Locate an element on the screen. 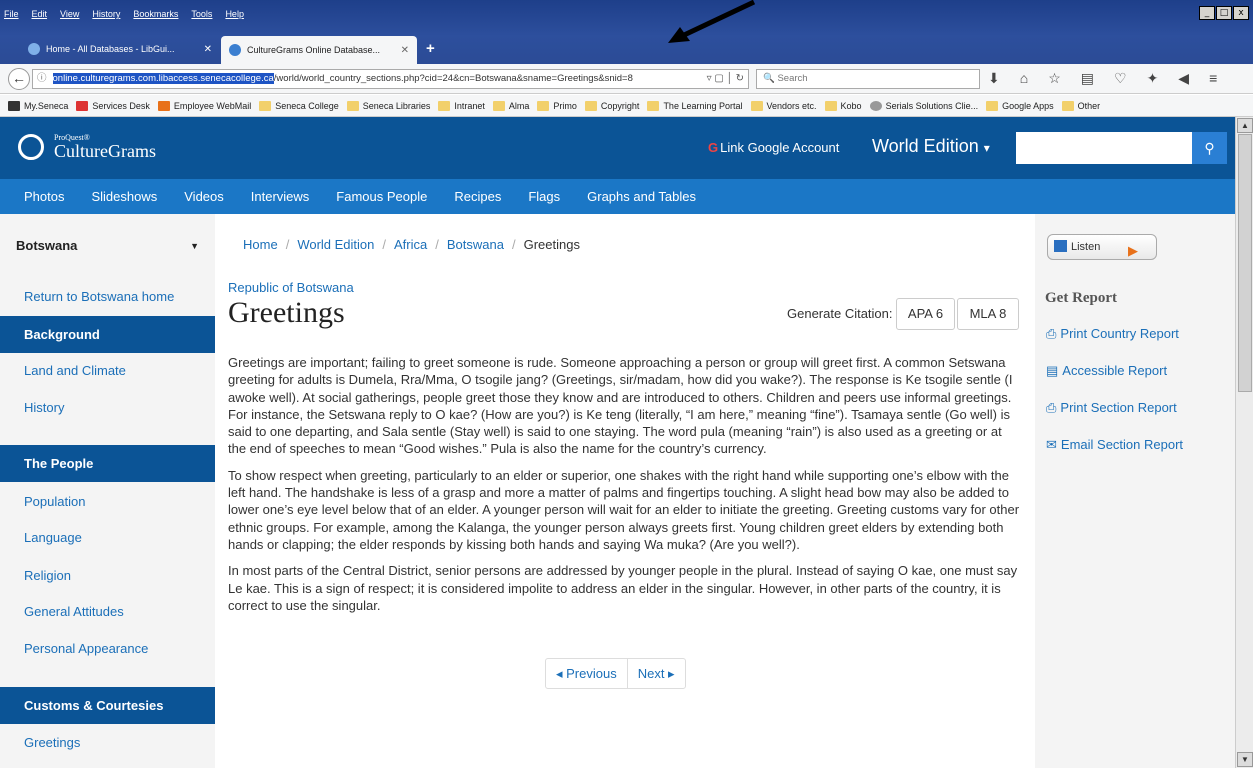 This screenshot has height=768, width=1253. close-window-button: x is located at coordinates (1241, 13).